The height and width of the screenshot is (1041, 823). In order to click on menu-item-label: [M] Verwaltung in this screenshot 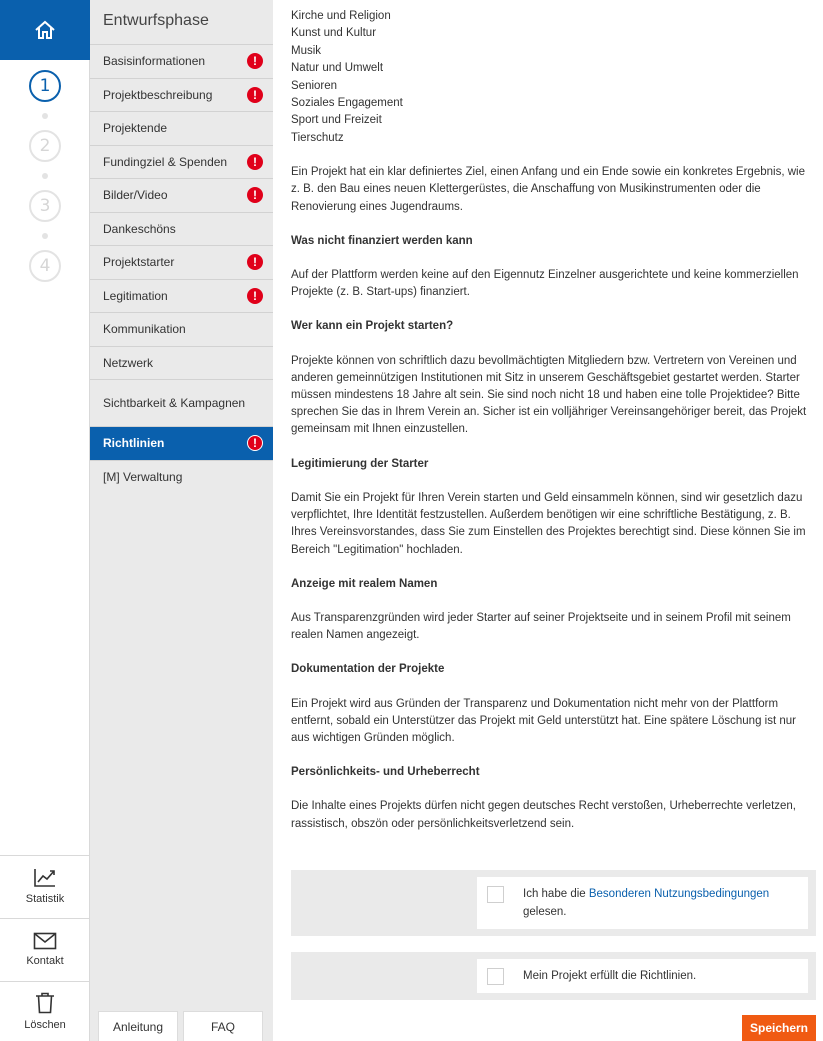, I will do `click(143, 476)`.